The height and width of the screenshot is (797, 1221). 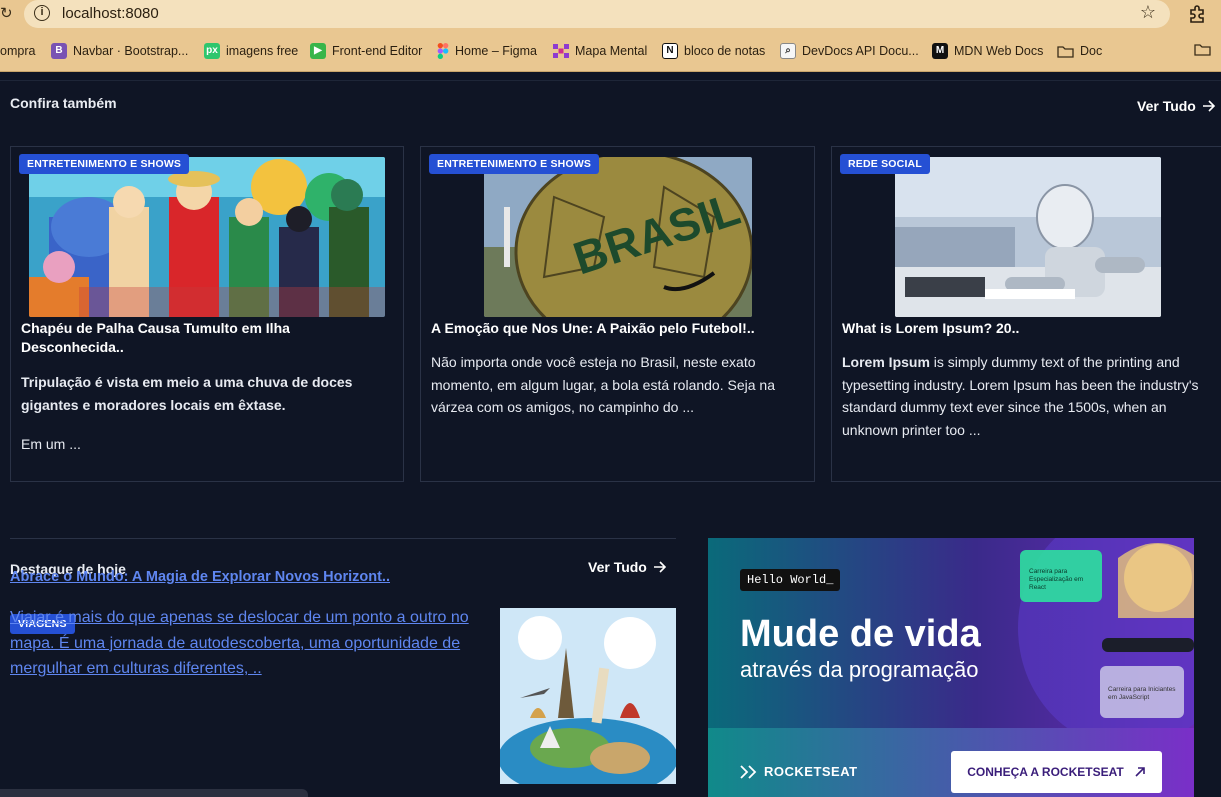 What do you see at coordinates (860, 634) in the screenshot?
I see `ad-headline: Mude de vida` at bounding box center [860, 634].